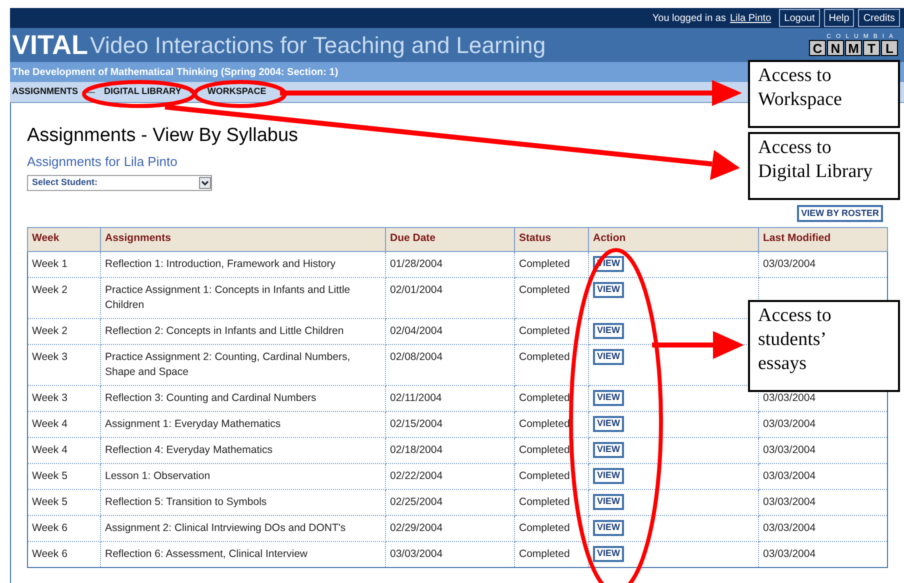 The width and height of the screenshot is (904, 583). Describe the element at coordinates (243, 476) in the screenshot. I see `table-cell: Lesson 1: Observation` at that location.